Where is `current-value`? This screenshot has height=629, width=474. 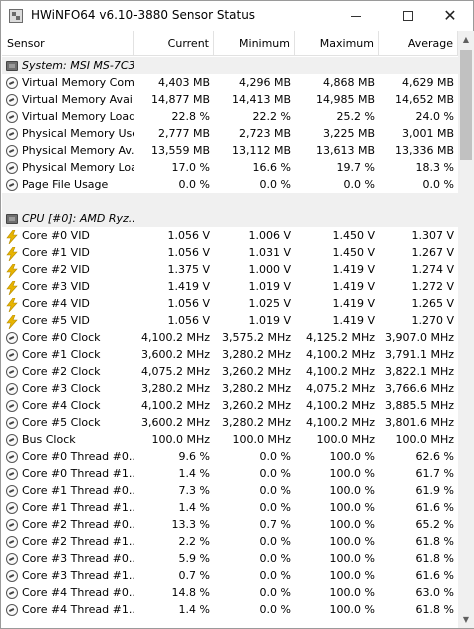
current-value is located at coordinates (174, 65).